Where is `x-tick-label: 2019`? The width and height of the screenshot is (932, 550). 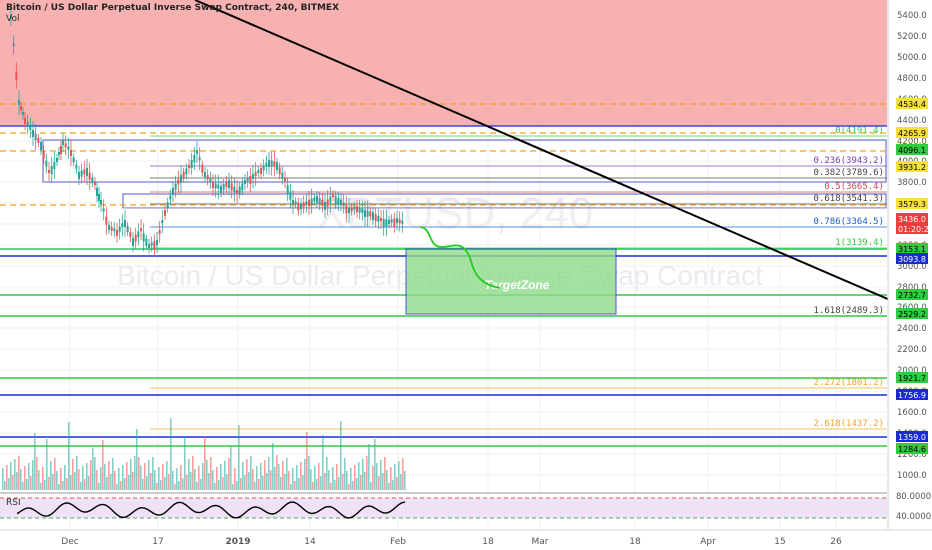 x-tick-label: 2019 is located at coordinates (237, 542).